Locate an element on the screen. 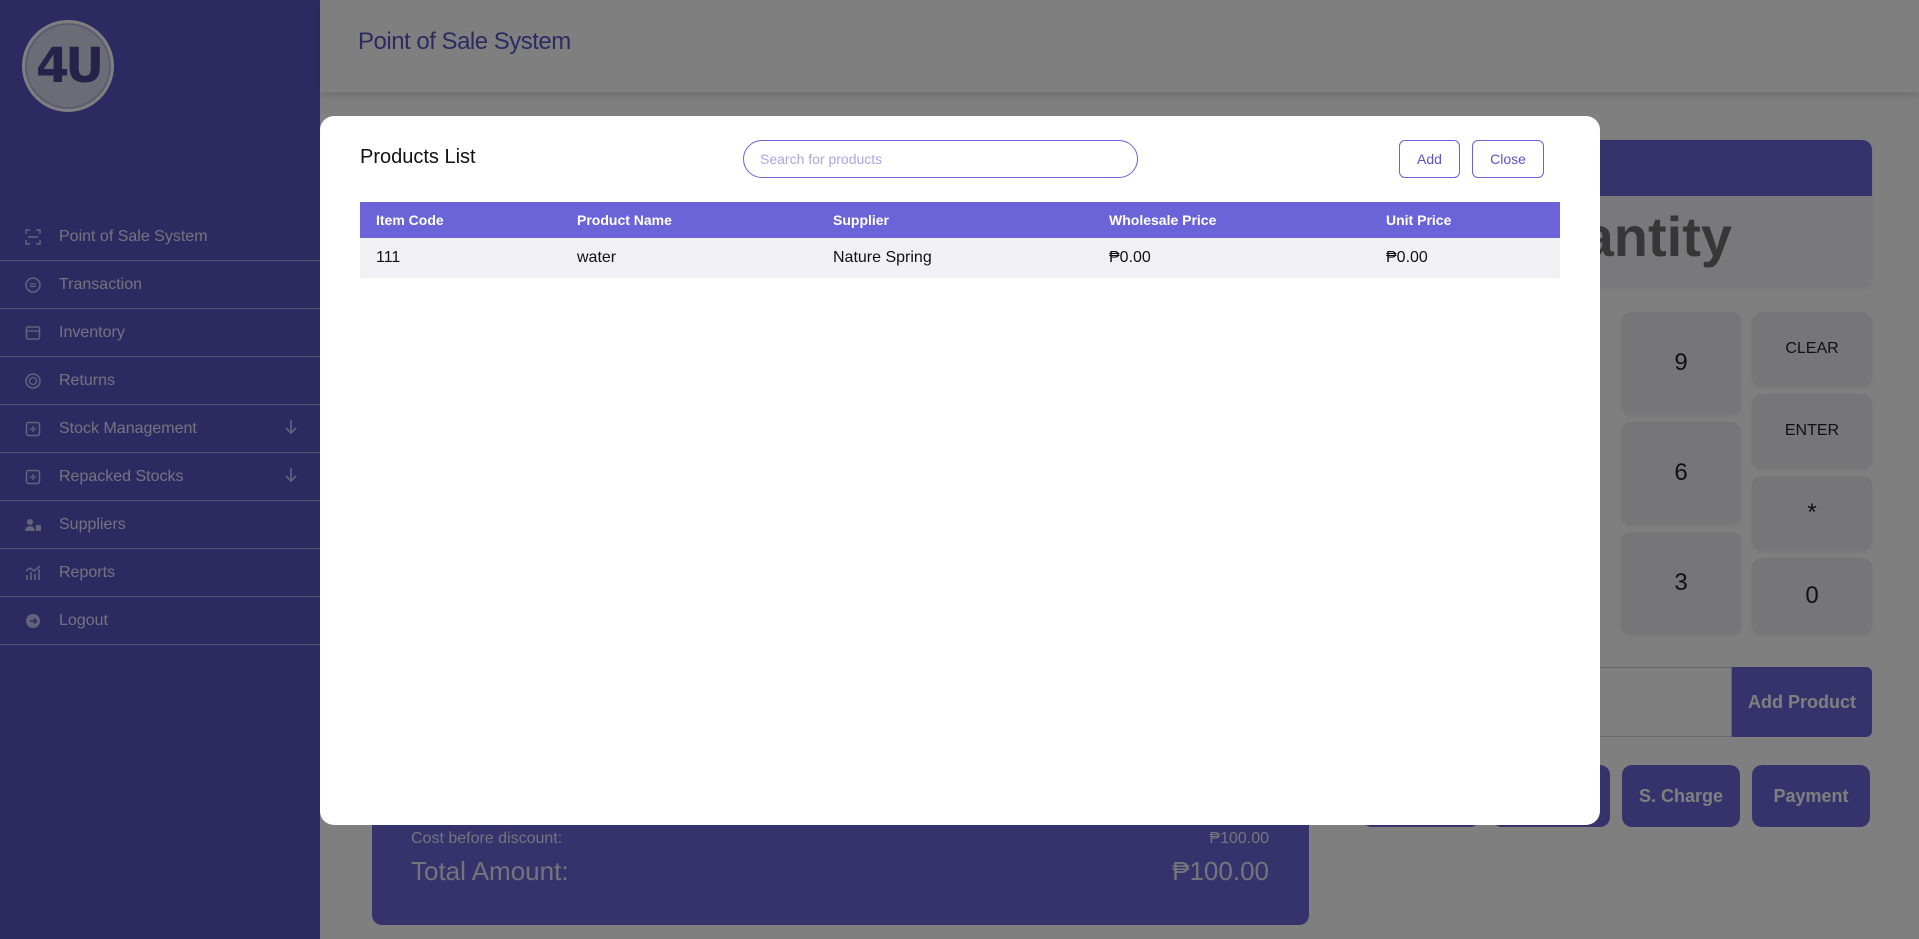  column-header-wholesale-price: Wholesale Price is located at coordinates (1231, 220).